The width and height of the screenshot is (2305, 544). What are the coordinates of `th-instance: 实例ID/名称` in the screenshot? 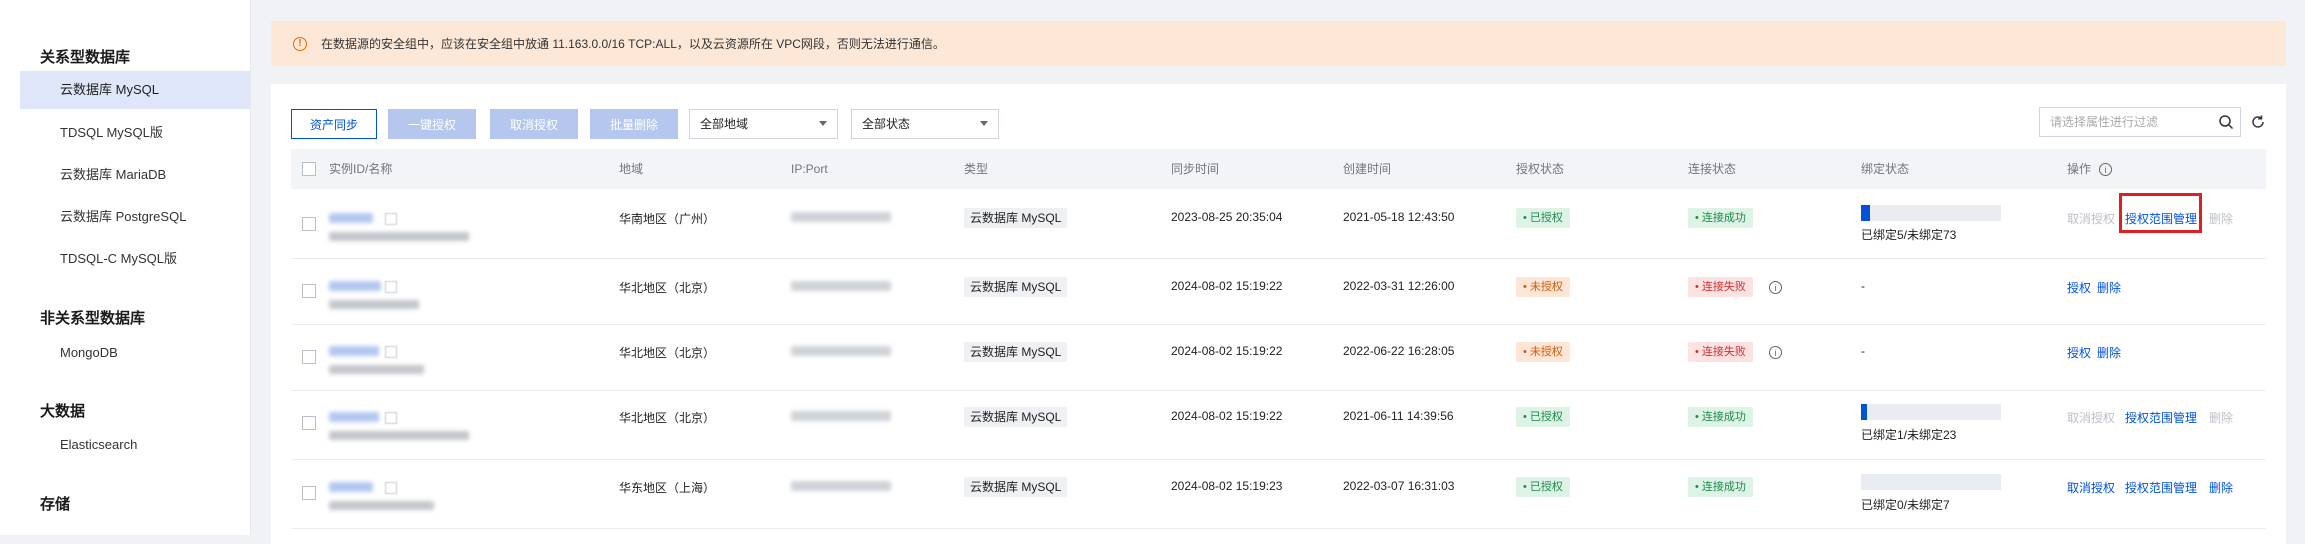 It's located at (361, 169).